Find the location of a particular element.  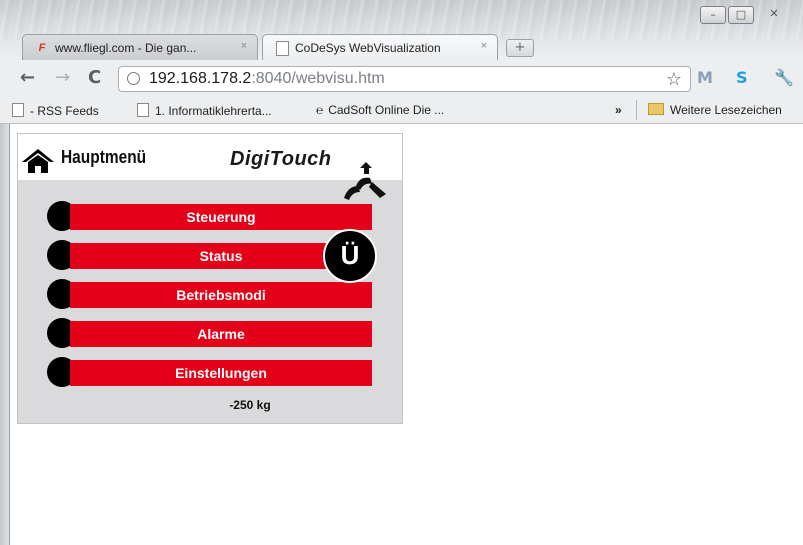

menu-button-alarme: Alarme is located at coordinates (221, 334).